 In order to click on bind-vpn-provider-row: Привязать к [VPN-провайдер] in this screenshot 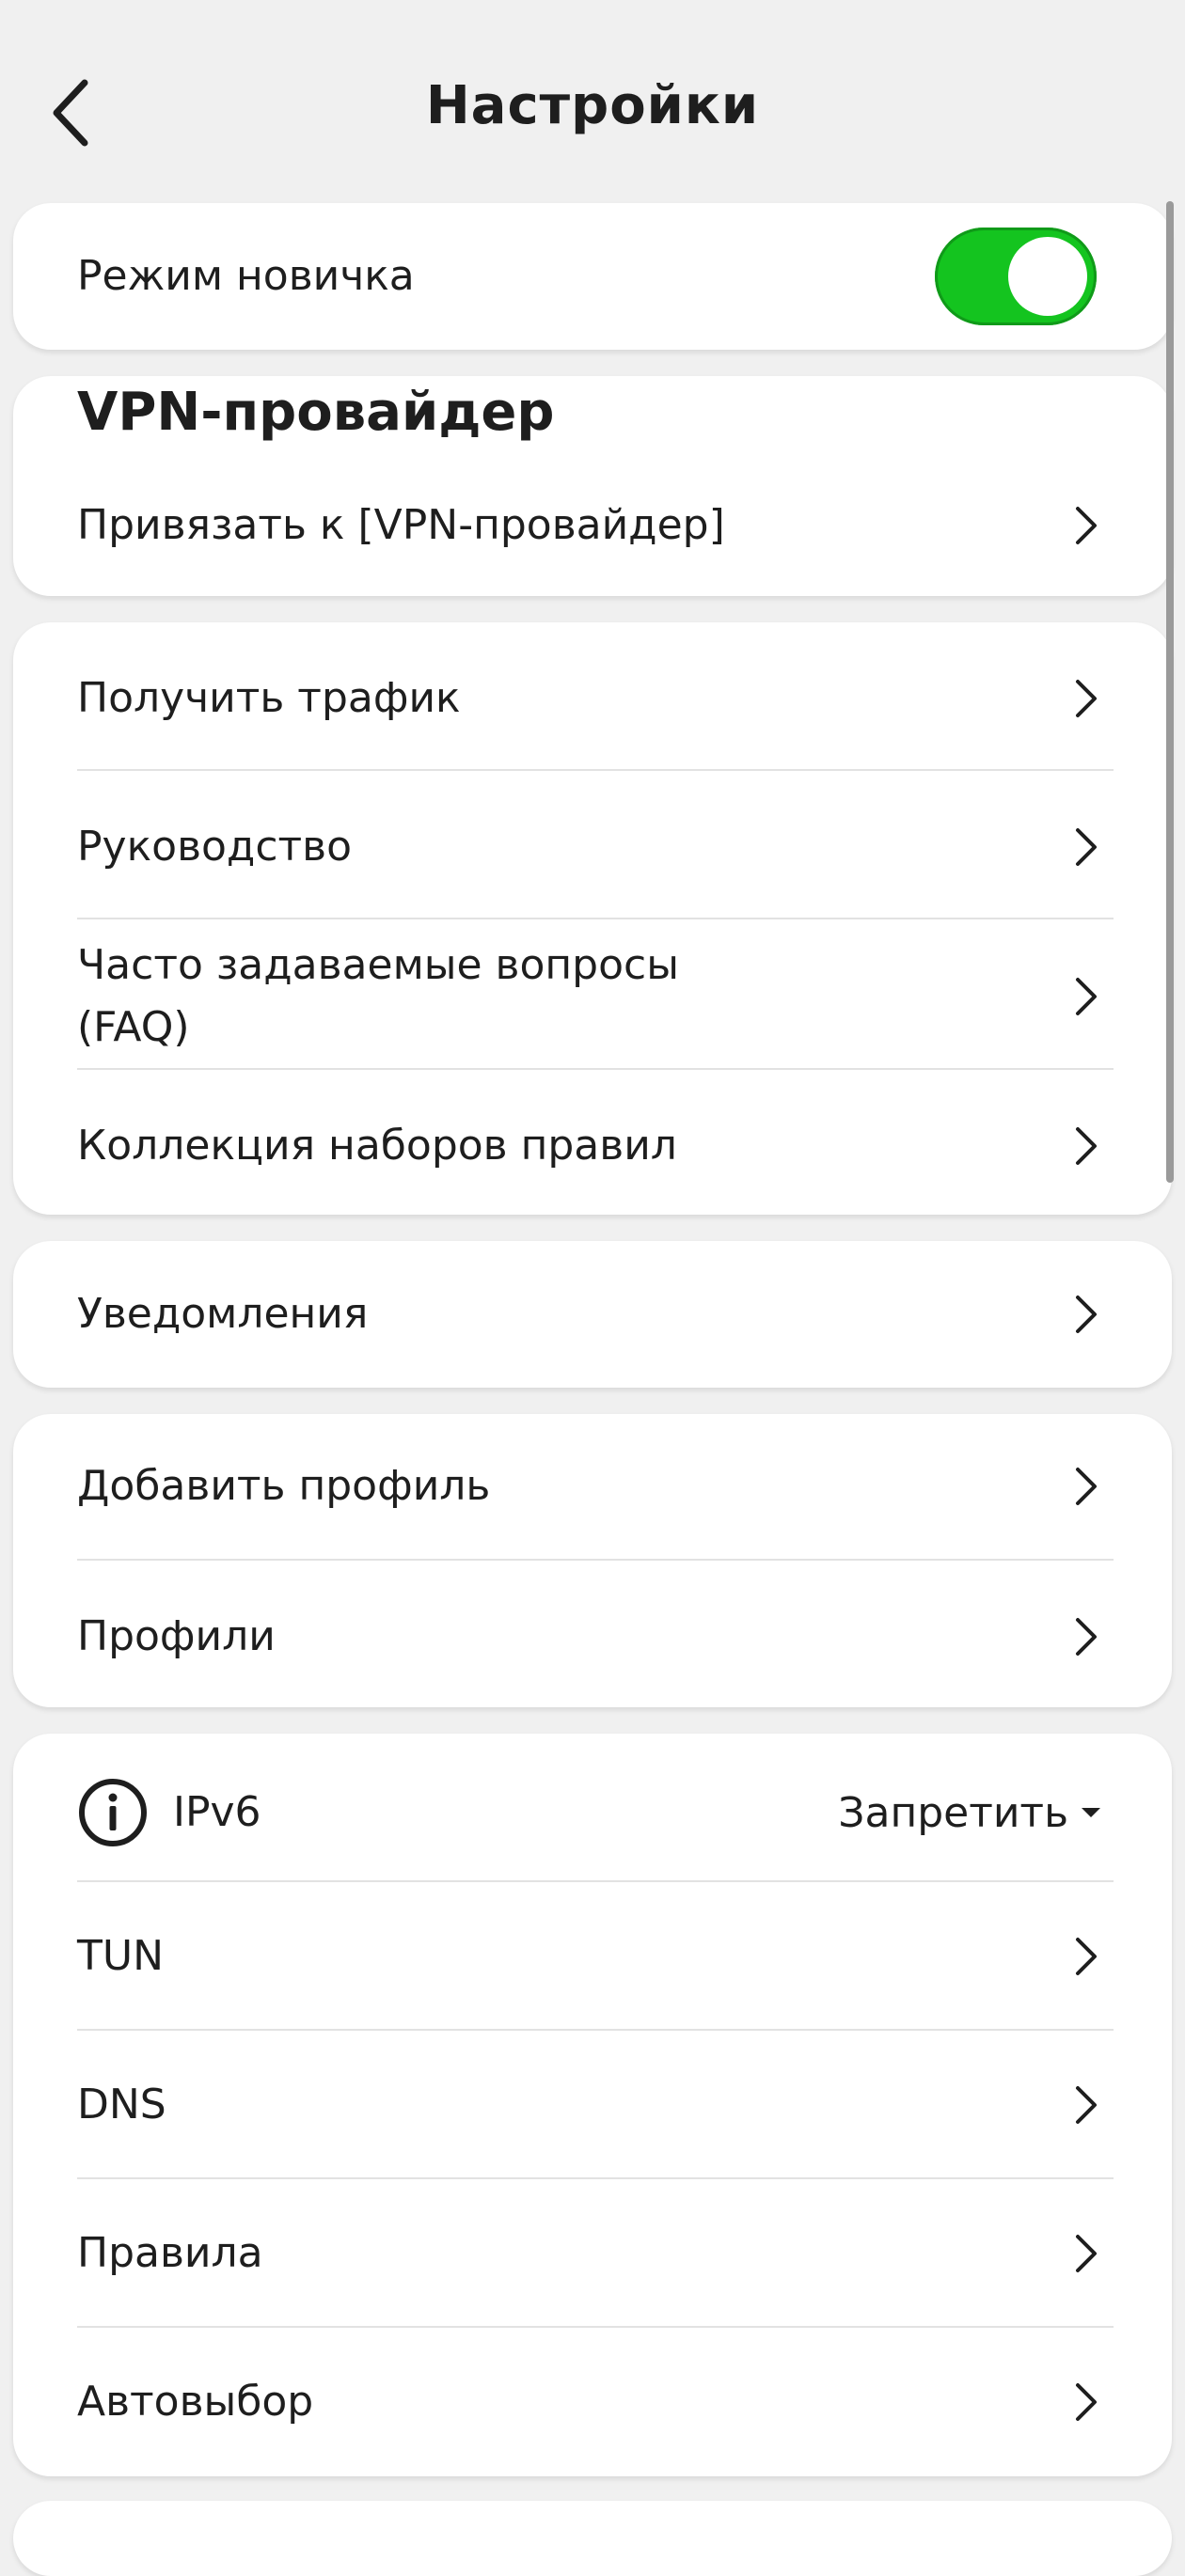, I will do `click(592, 526)`.